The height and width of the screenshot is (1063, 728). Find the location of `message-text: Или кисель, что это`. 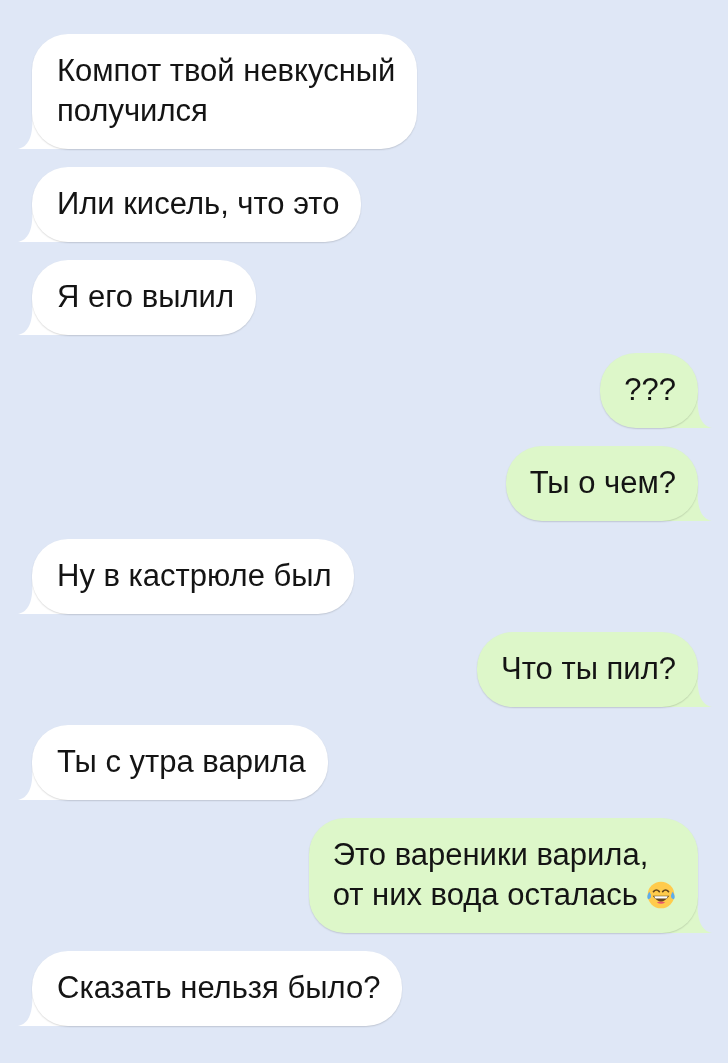

message-text: Или кисель, что это is located at coordinates (198, 203).